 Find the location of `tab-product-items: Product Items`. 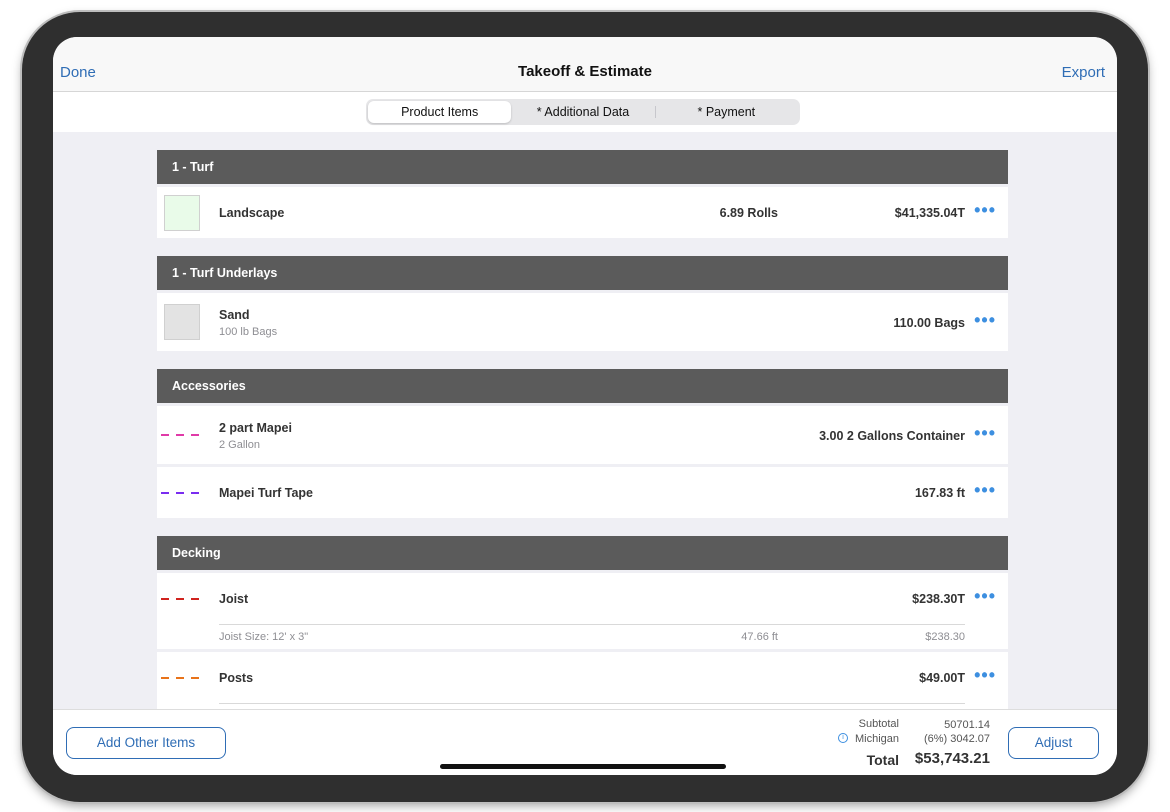

tab-product-items: Product Items is located at coordinates (440, 112).